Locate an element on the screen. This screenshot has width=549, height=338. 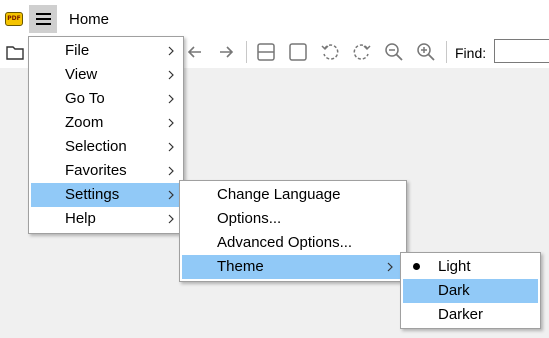
forward-icon is located at coordinates (226, 52).